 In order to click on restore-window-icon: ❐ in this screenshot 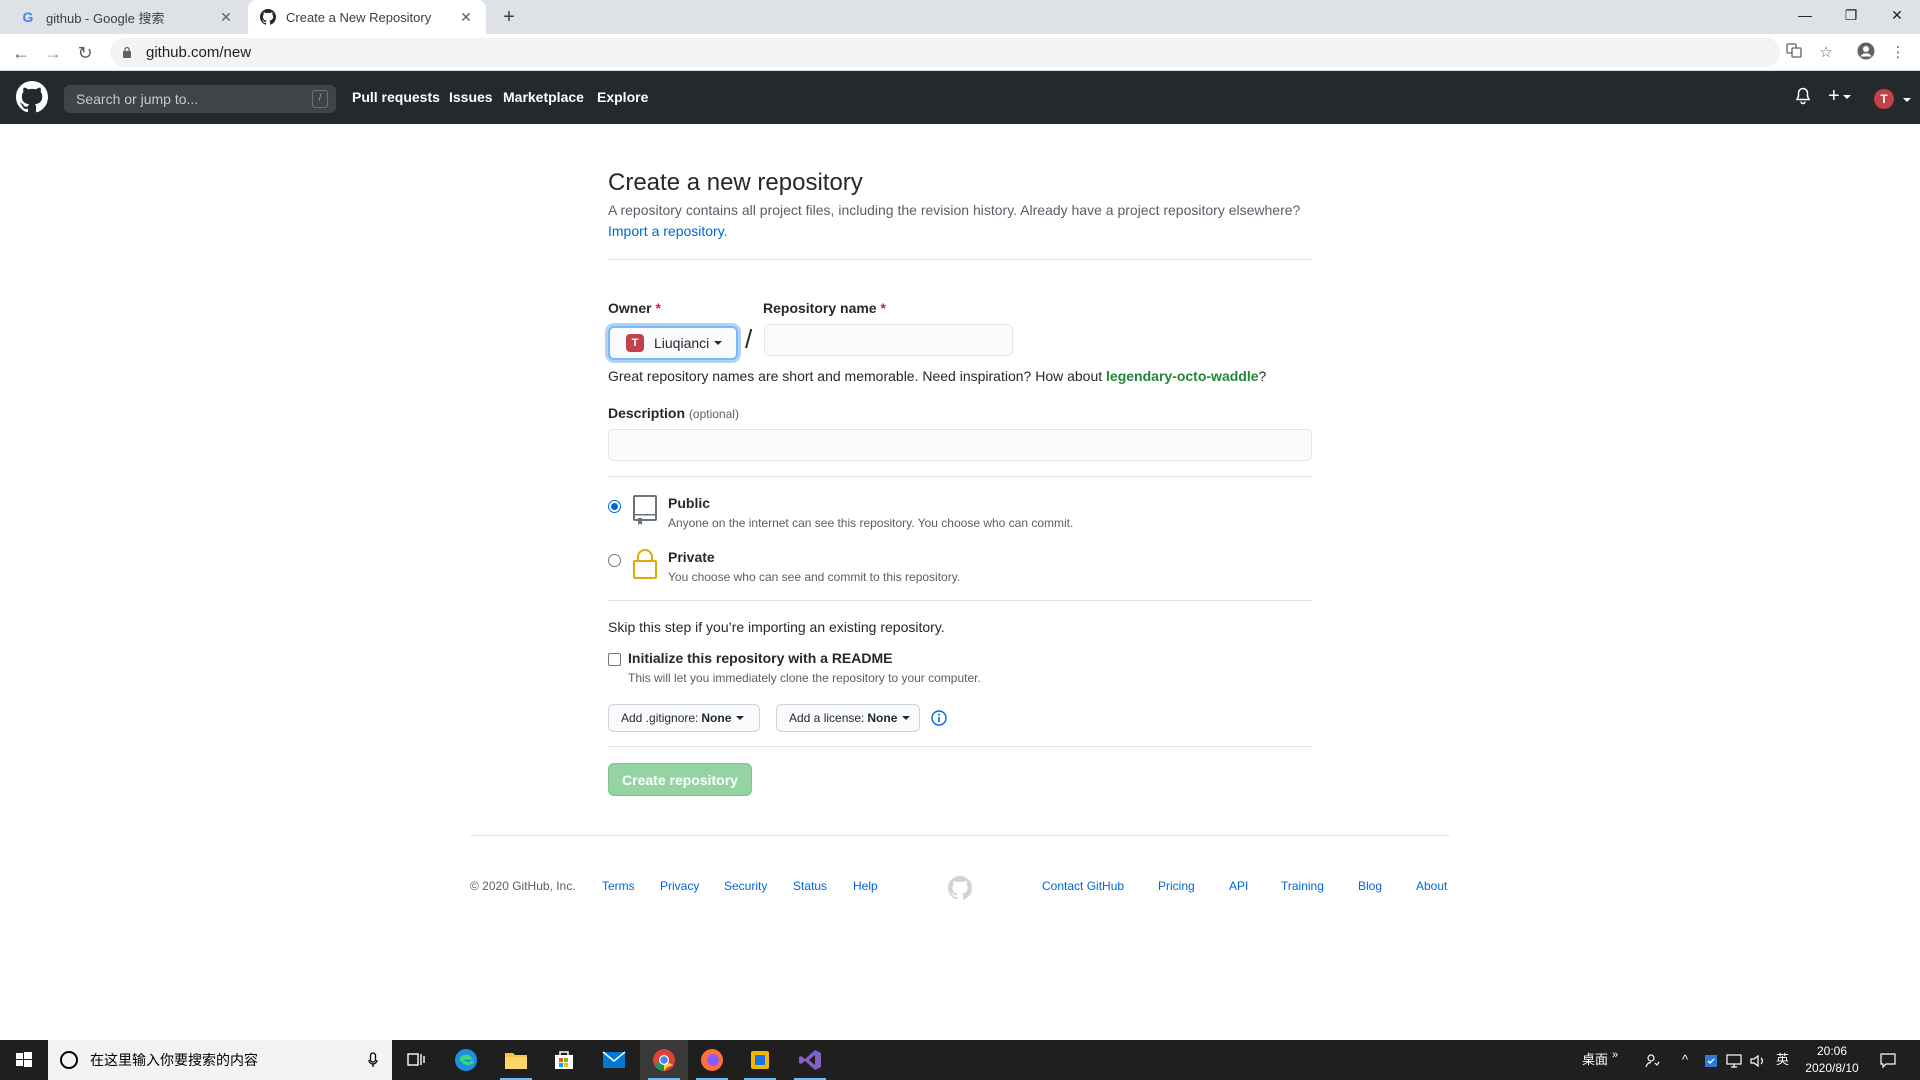, I will do `click(1851, 17)`.